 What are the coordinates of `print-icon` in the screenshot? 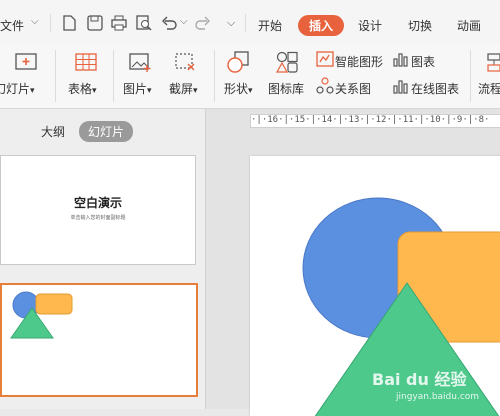 It's located at (119, 23).